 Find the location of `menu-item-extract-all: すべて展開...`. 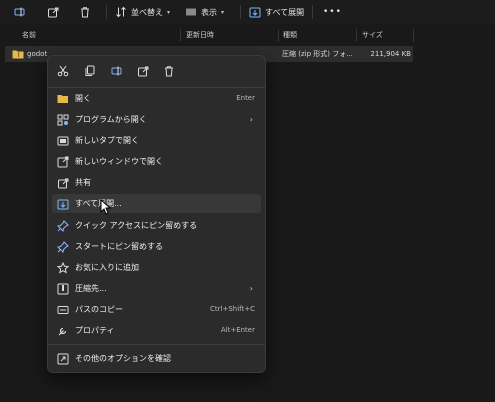

menu-item-extract-all: すべて展開... is located at coordinates (156, 203).